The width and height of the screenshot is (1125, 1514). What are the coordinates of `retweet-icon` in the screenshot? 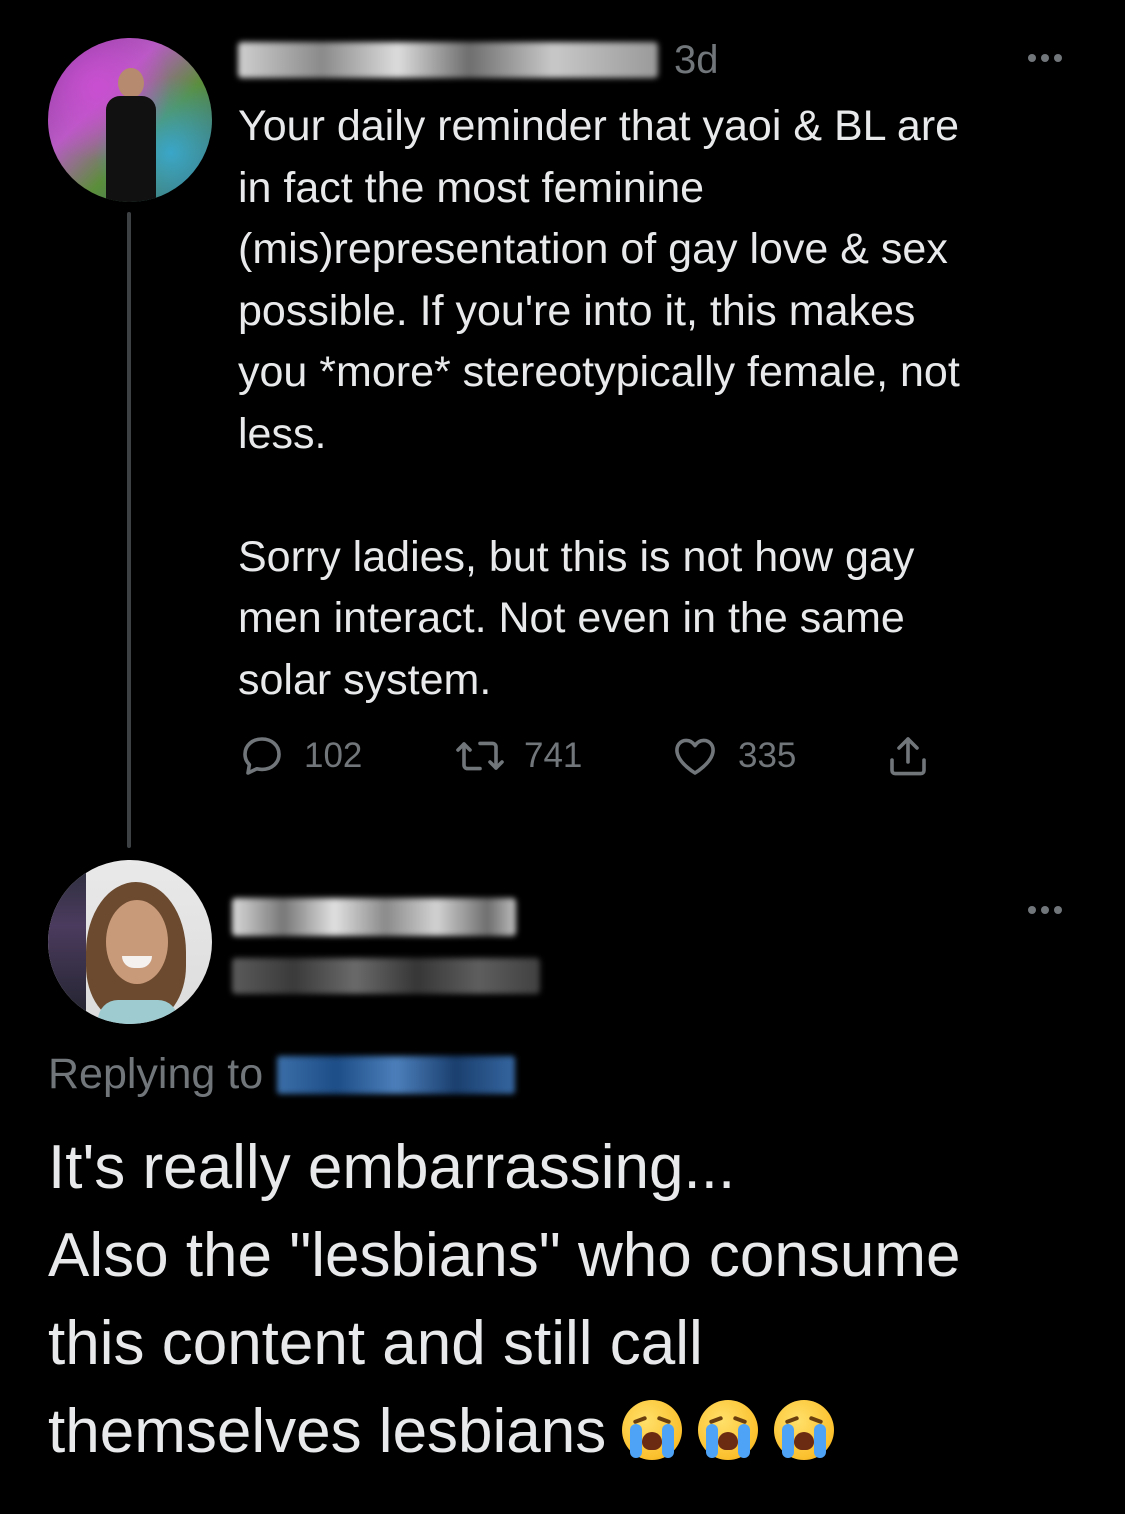 It's located at (480, 756).